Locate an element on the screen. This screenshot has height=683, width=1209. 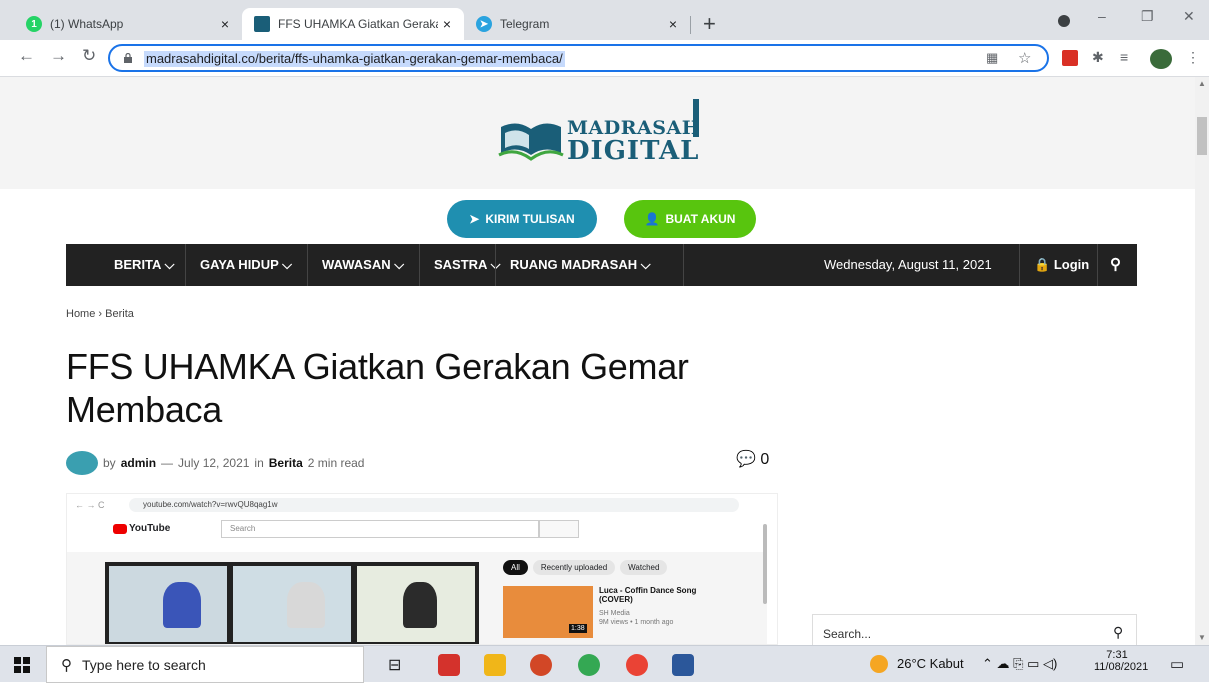
windows-start-icon is located at coordinates (22, 665).